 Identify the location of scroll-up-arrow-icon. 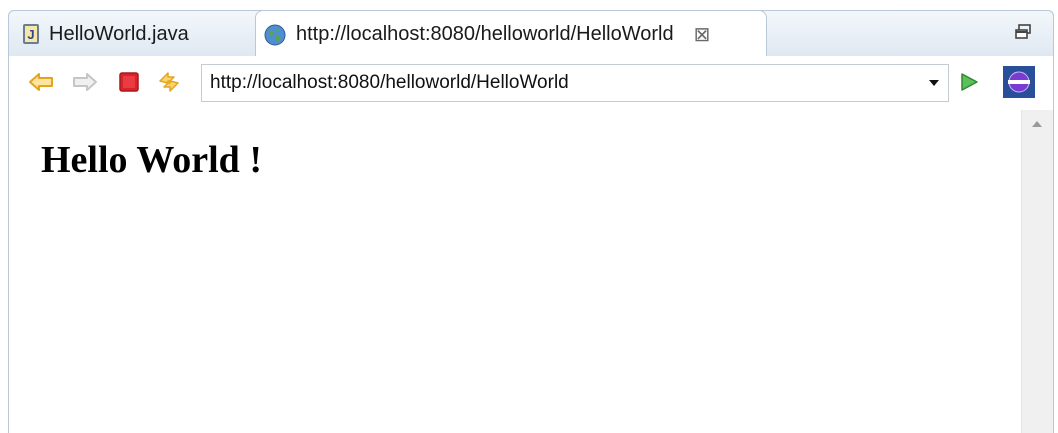
(1037, 124).